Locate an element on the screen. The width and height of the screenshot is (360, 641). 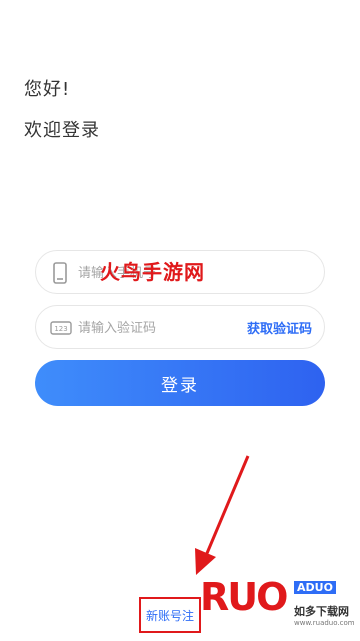
svg-text: 123 is located at coordinates (60, 329).